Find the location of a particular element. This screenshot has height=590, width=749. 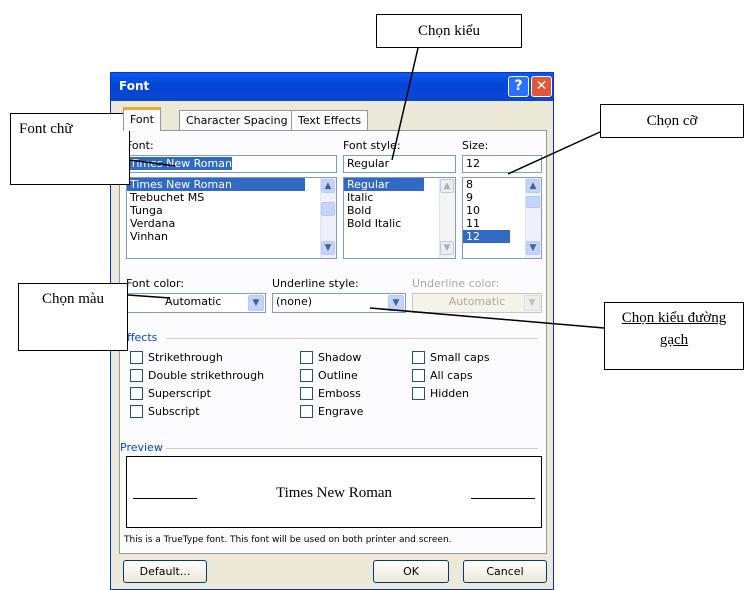

callout-underline: Chọn kiểu đường gạch is located at coordinates (674, 336).